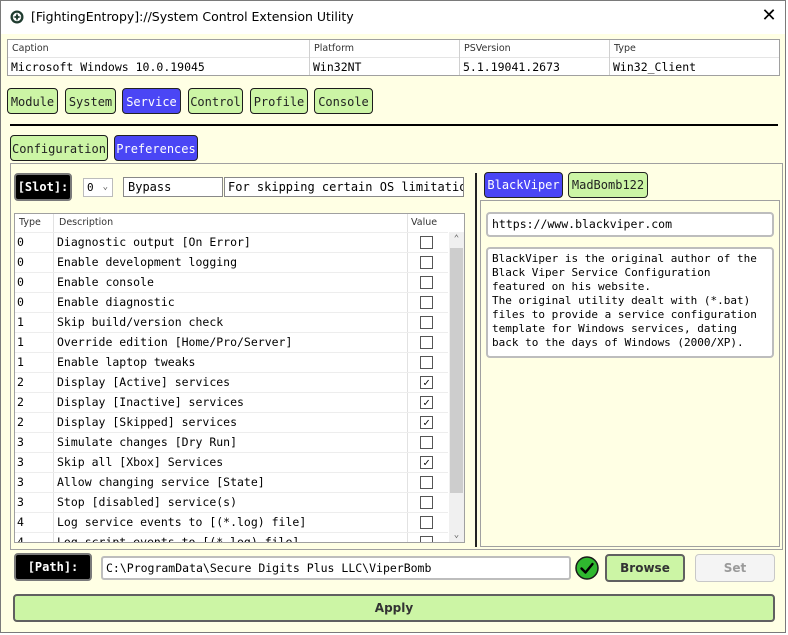  What do you see at coordinates (231, 462) in the screenshot?
I see `table-row: 3 Skip all [Xbox] Services ✓` at bounding box center [231, 462].